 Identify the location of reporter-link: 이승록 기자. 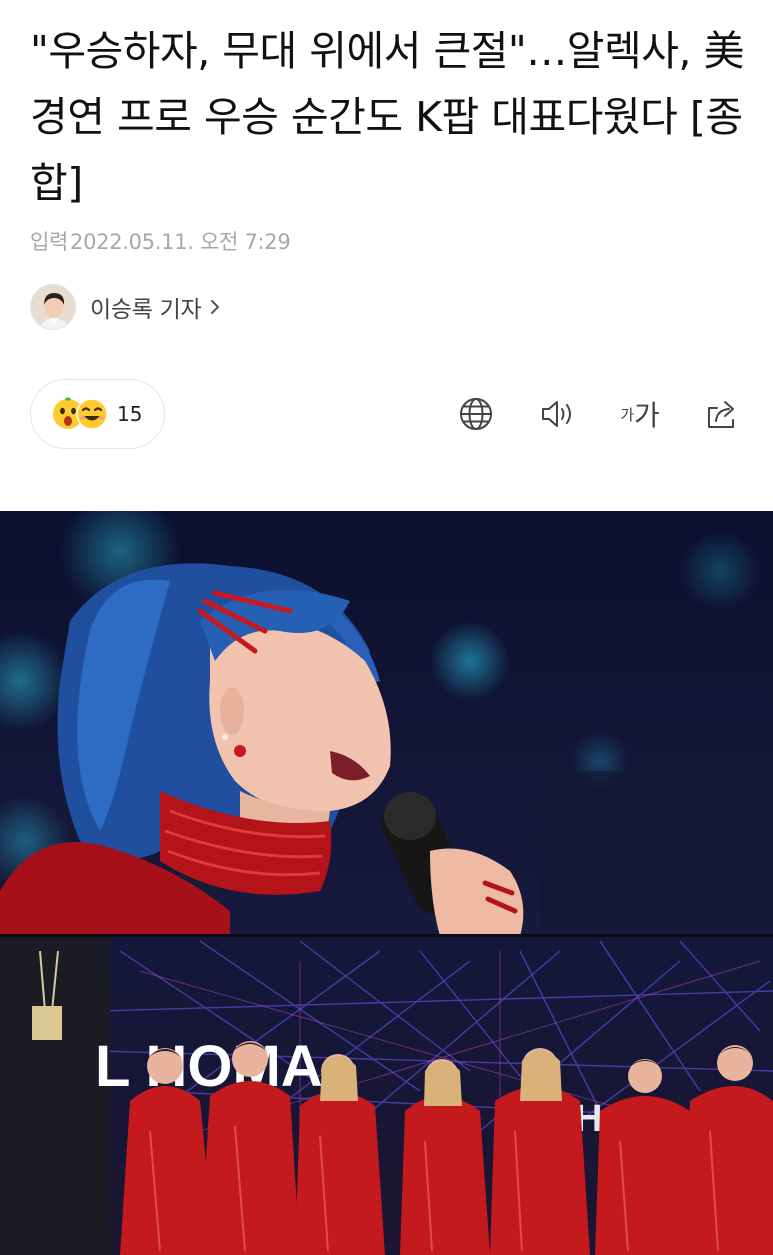
(125, 307).